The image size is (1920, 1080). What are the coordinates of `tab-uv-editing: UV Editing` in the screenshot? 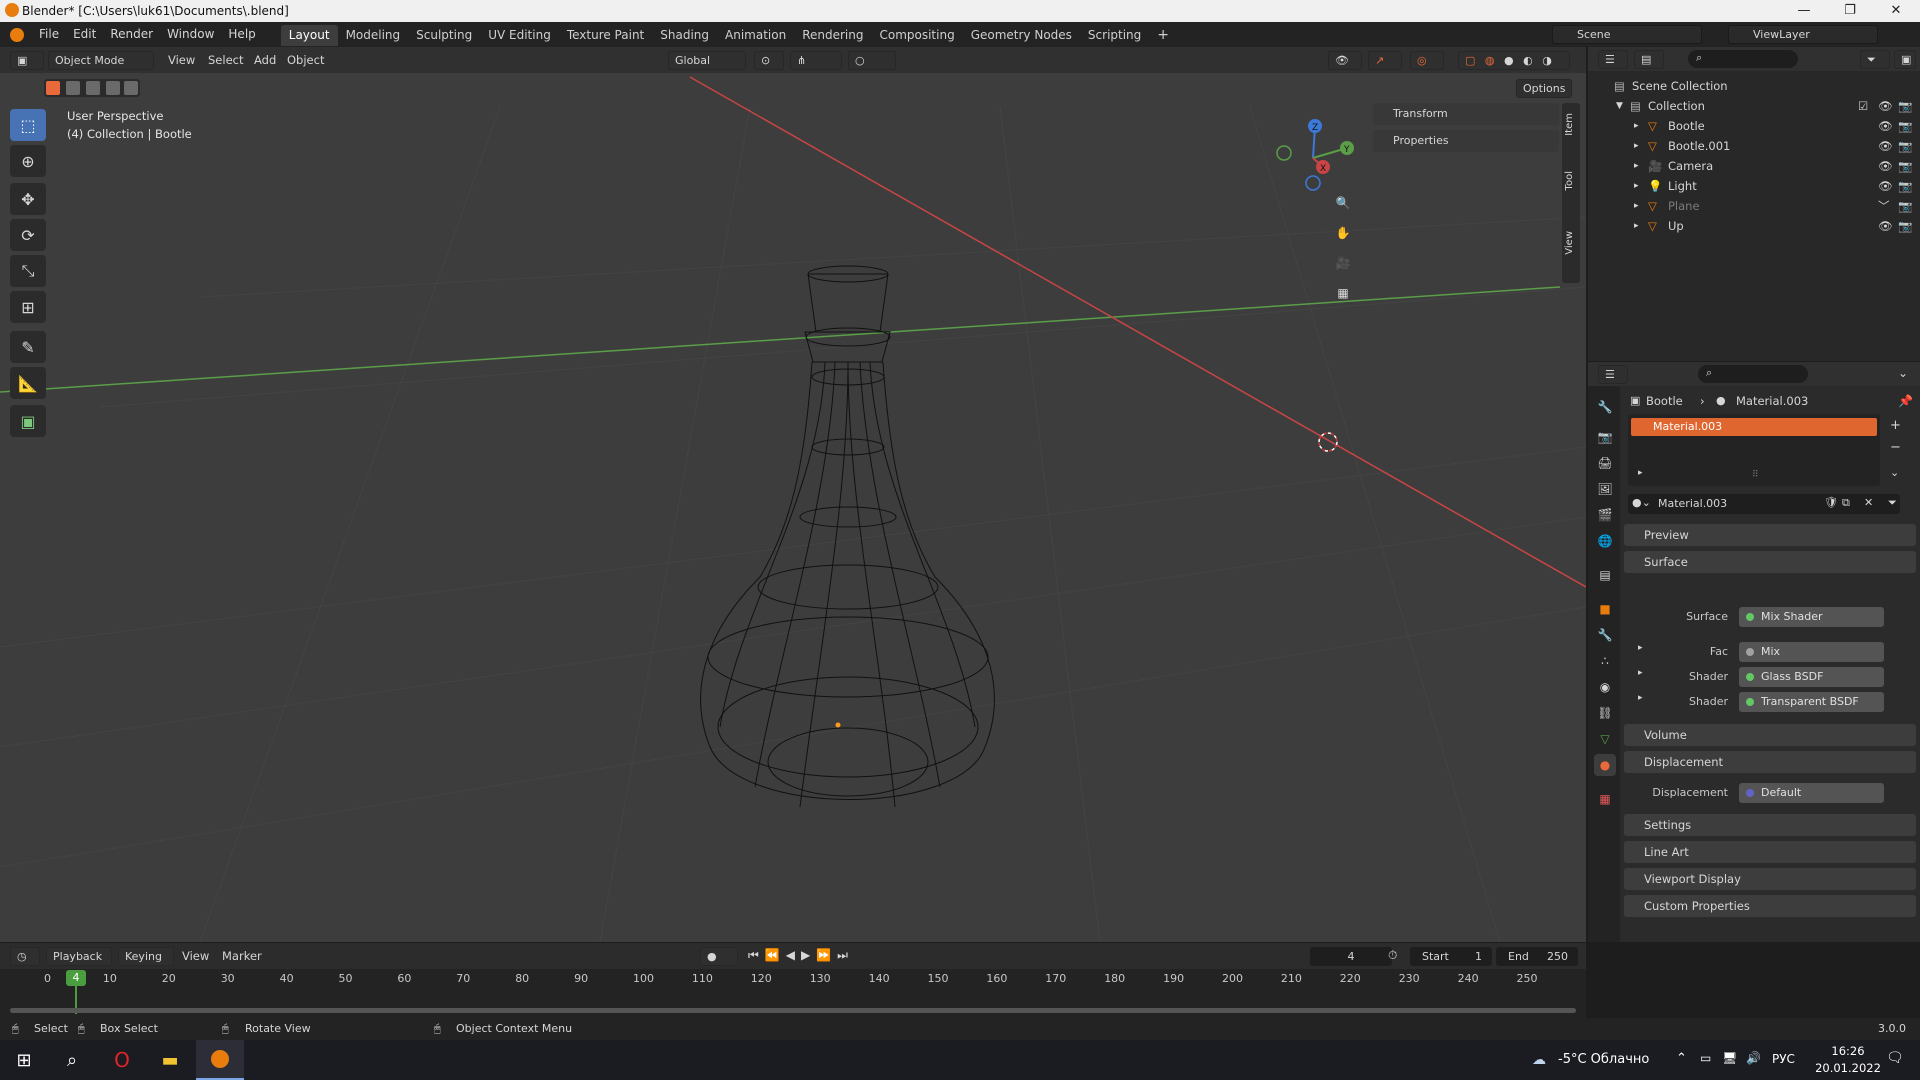 It's located at (519, 35).